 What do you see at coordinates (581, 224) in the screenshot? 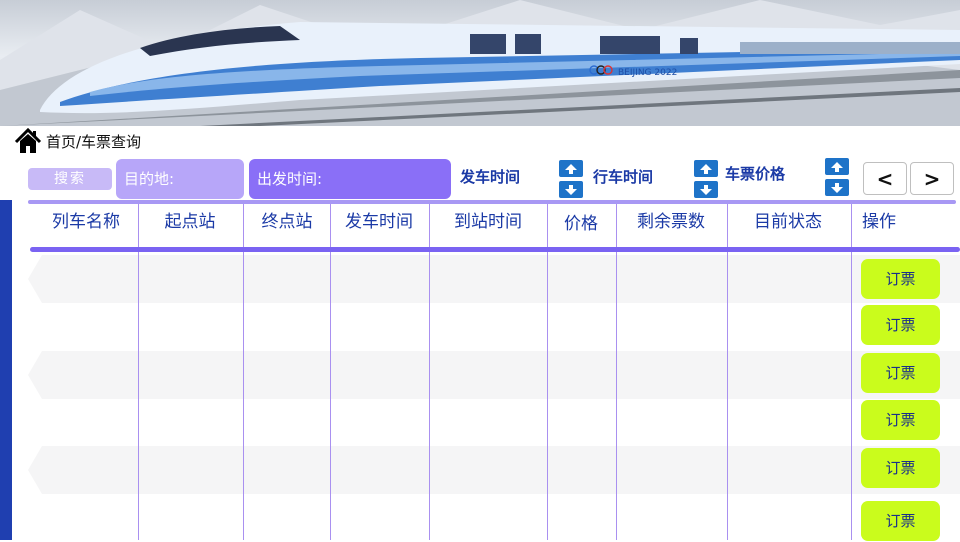
I see `column-header-price: 价格` at bounding box center [581, 224].